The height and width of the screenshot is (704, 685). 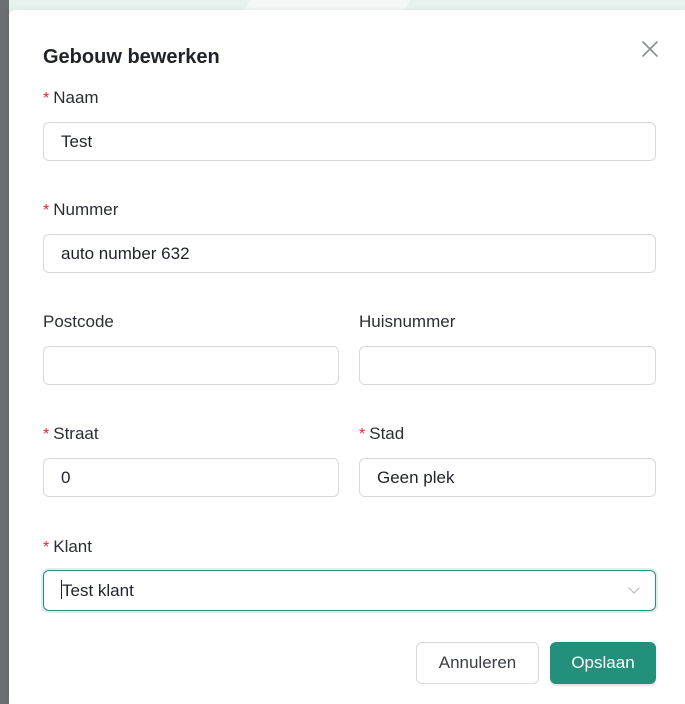 What do you see at coordinates (125, 253) in the screenshot?
I see `nummer-value: auto number 632` at bounding box center [125, 253].